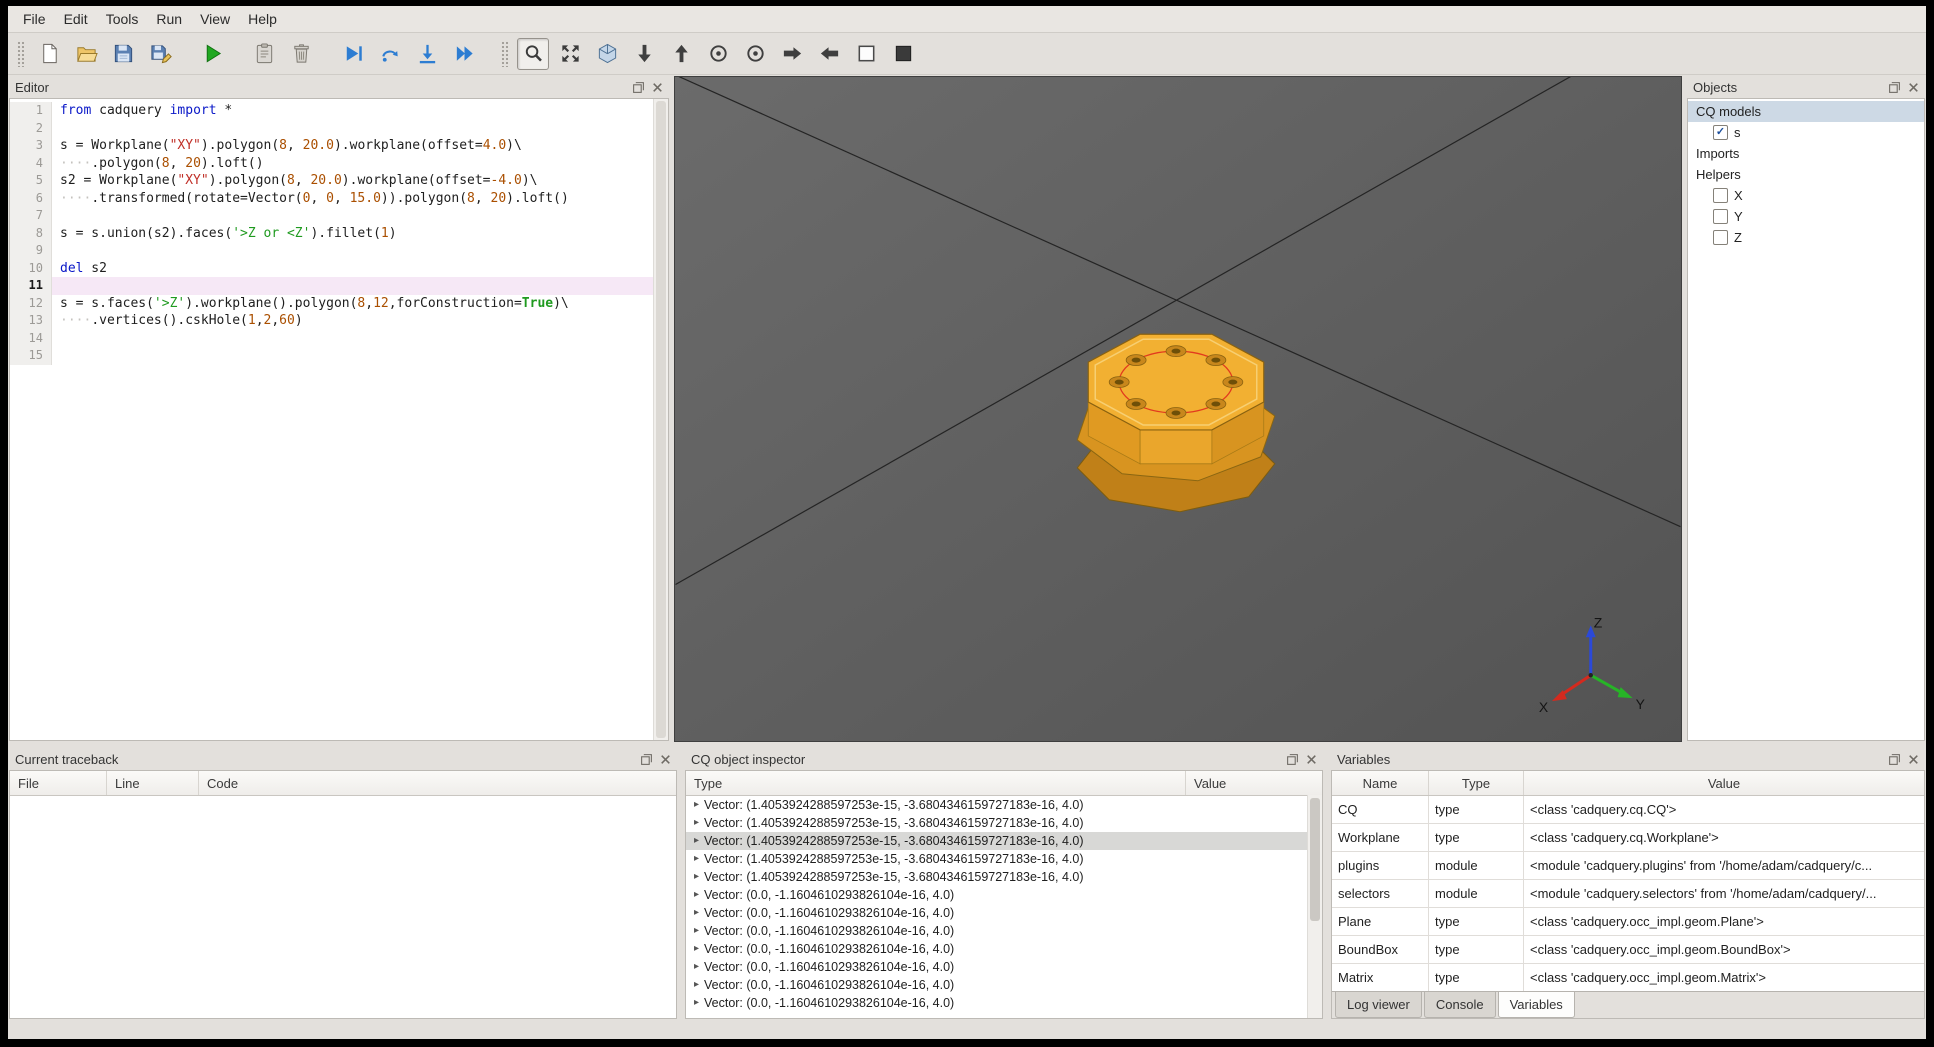 The width and height of the screenshot is (1934, 1047). What do you see at coordinates (332, 163) in the screenshot?
I see `code-line: 4 ····.polygon(8, 20).loft()` at bounding box center [332, 163].